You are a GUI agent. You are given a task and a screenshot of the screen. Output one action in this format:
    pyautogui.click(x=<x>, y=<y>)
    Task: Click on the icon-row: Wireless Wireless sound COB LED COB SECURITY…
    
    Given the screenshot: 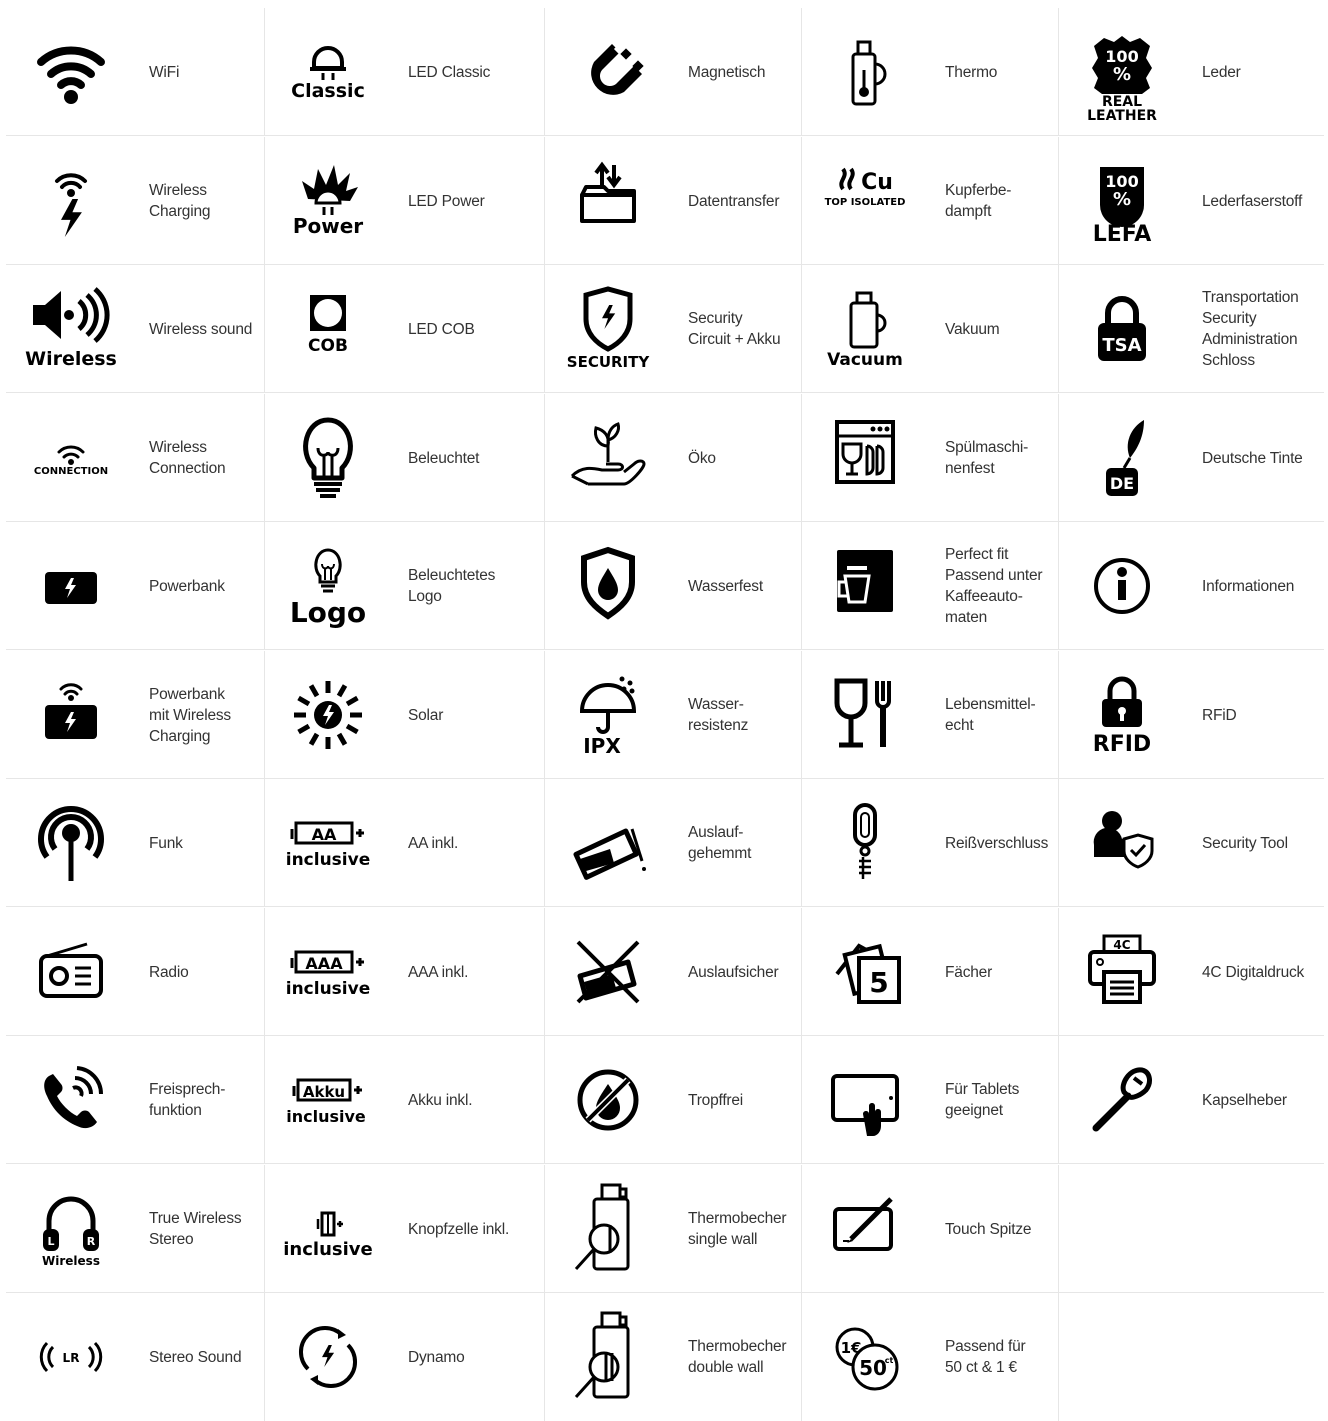 What is the action you would take?
    pyautogui.click(x=665, y=329)
    